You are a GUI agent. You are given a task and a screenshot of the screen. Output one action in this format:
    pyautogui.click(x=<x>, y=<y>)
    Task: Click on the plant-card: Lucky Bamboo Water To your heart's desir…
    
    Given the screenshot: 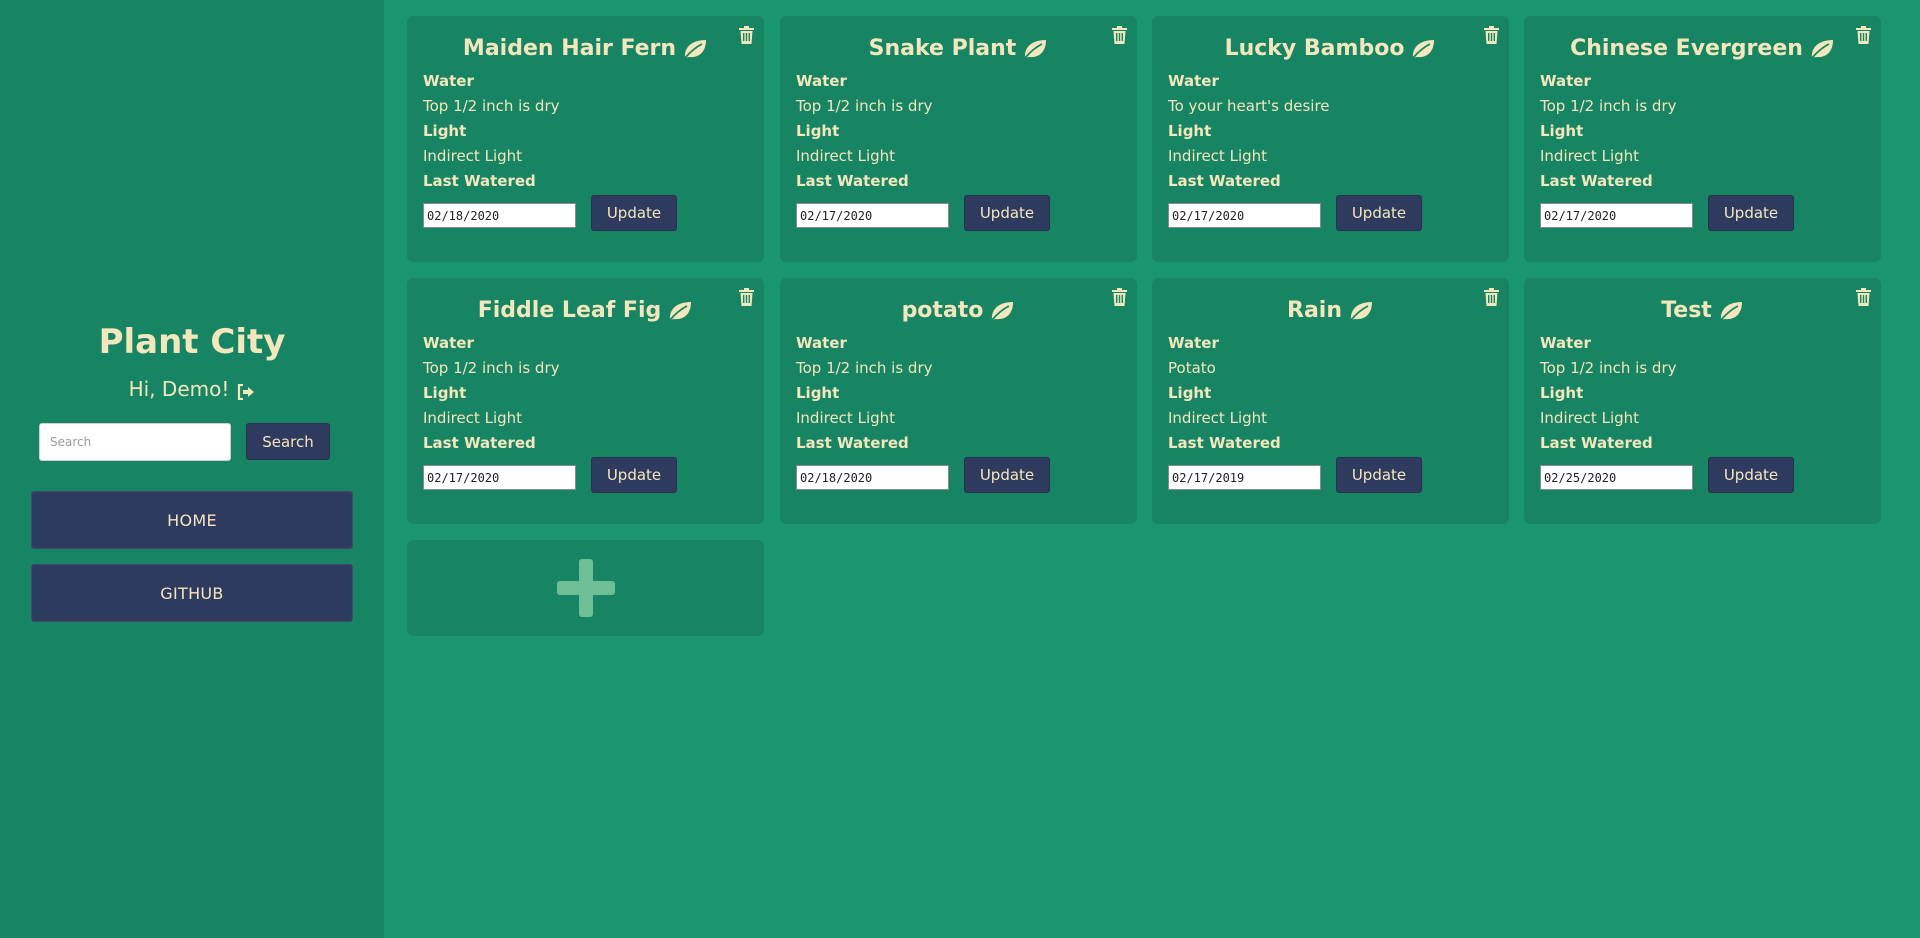 What is the action you would take?
    pyautogui.click(x=1330, y=139)
    